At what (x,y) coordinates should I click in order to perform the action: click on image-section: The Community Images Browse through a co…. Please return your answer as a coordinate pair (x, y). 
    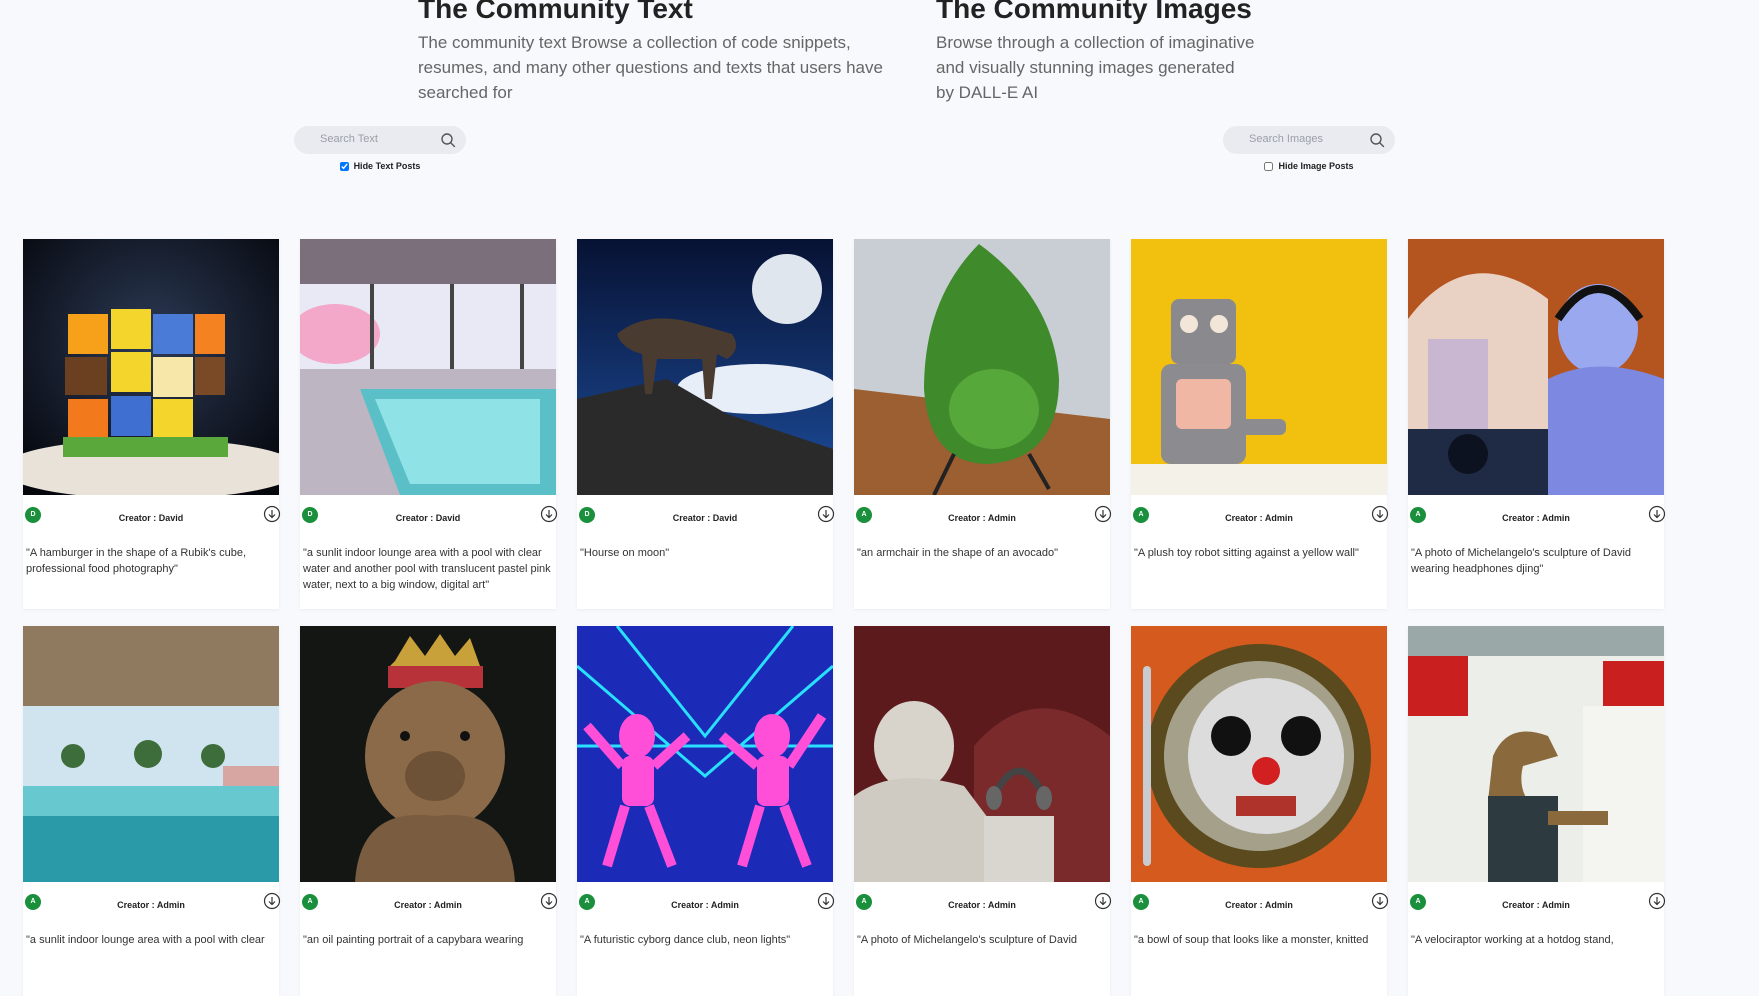
    Looking at the image, I should click on (1116, 52).